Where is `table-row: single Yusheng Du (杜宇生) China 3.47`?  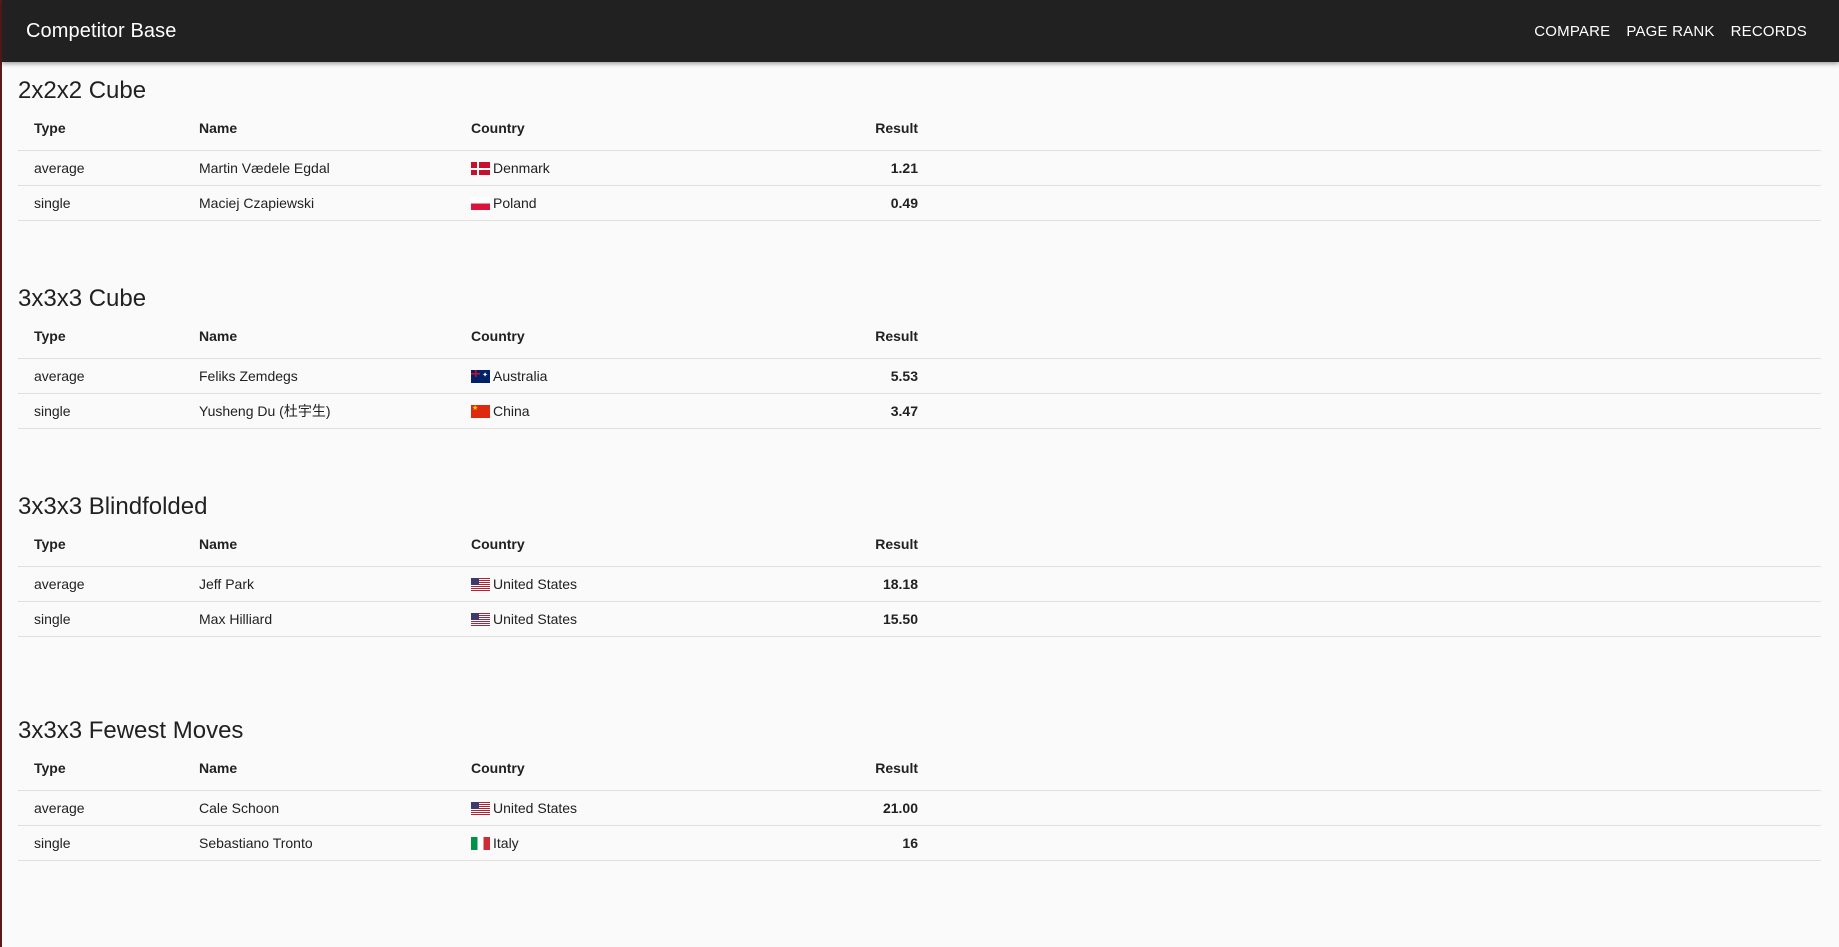
table-row: single Yusheng Du (杜宇生) China 3.47 is located at coordinates (919, 411).